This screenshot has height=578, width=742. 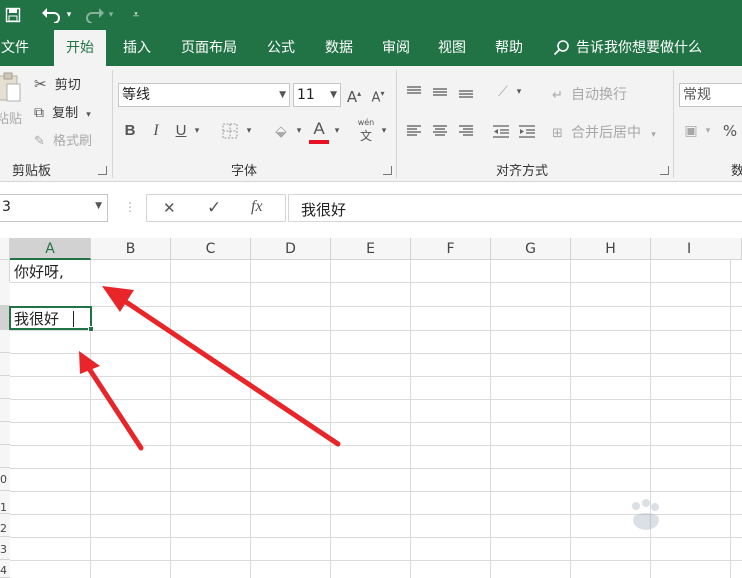 What do you see at coordinates (452, 48) in the screenshot?
I see `tab-view: 视图` at bounding box center [452, 48].